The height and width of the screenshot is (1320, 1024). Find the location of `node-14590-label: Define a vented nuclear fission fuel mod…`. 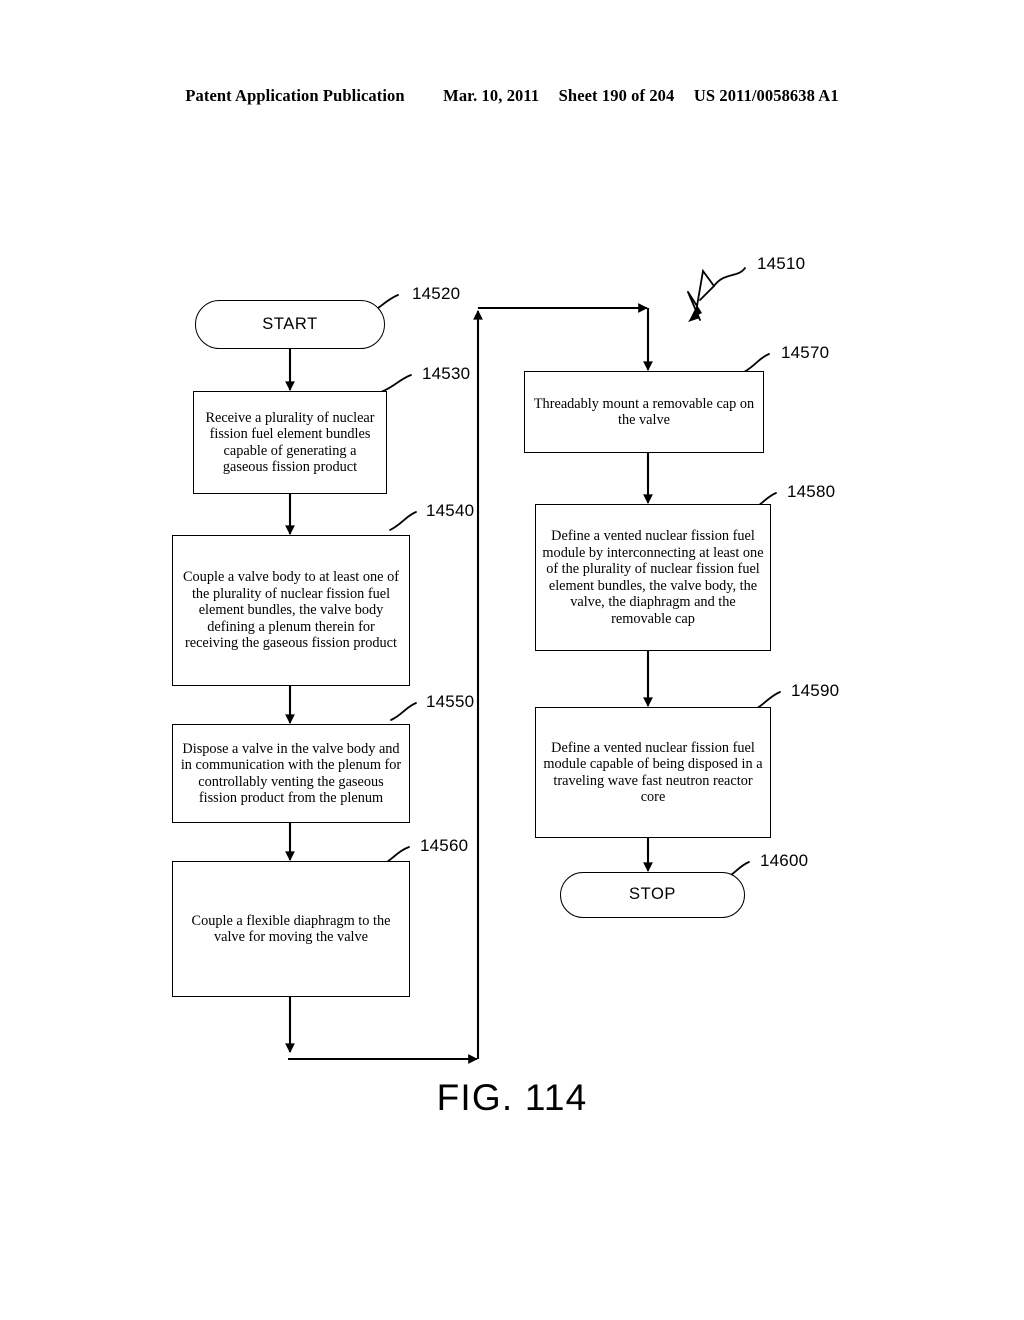

node-14590-label: Define a vented nuclear fission fuel mod… is located at coordinates (653, 772).